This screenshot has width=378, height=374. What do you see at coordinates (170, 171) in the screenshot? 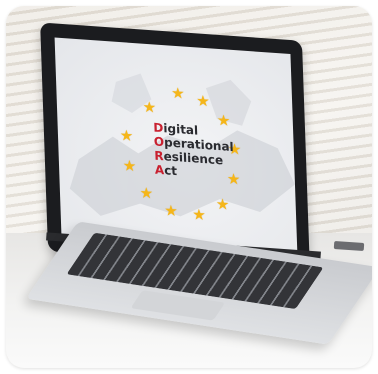
I see `title-rest: ct` at bounding box center [170, 171].